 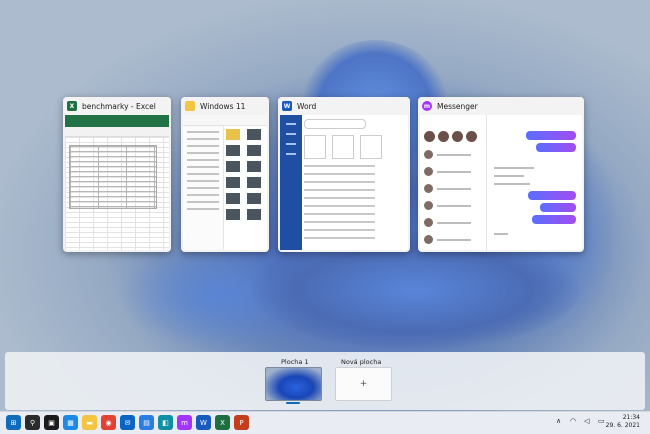 I want to click on window-excel: X benchmarky - Excel, so click(x=117, y=174).